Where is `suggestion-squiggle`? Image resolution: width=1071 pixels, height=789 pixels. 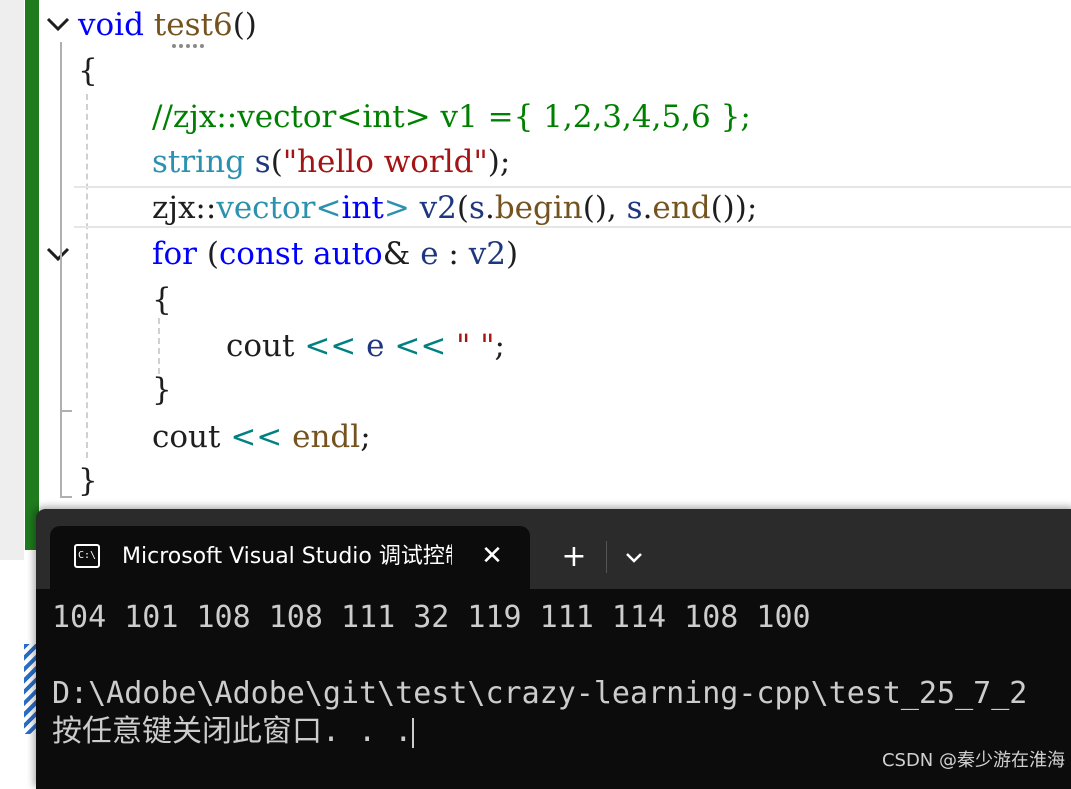 suggestion-squiggle is located at coordinates (188, 43).